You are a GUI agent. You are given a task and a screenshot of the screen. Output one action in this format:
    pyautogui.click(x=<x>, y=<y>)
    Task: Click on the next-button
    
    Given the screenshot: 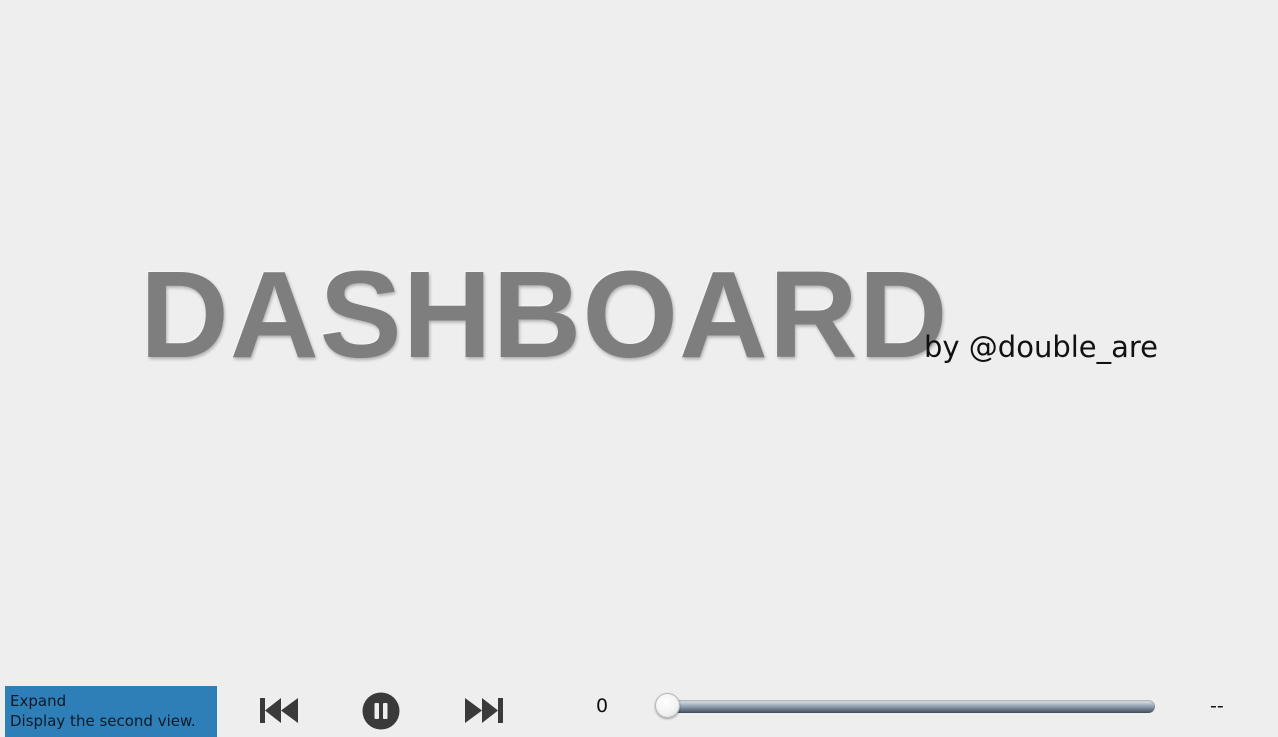 What is the action you would take?
    pyautogui.click(x=484, y=710)
    